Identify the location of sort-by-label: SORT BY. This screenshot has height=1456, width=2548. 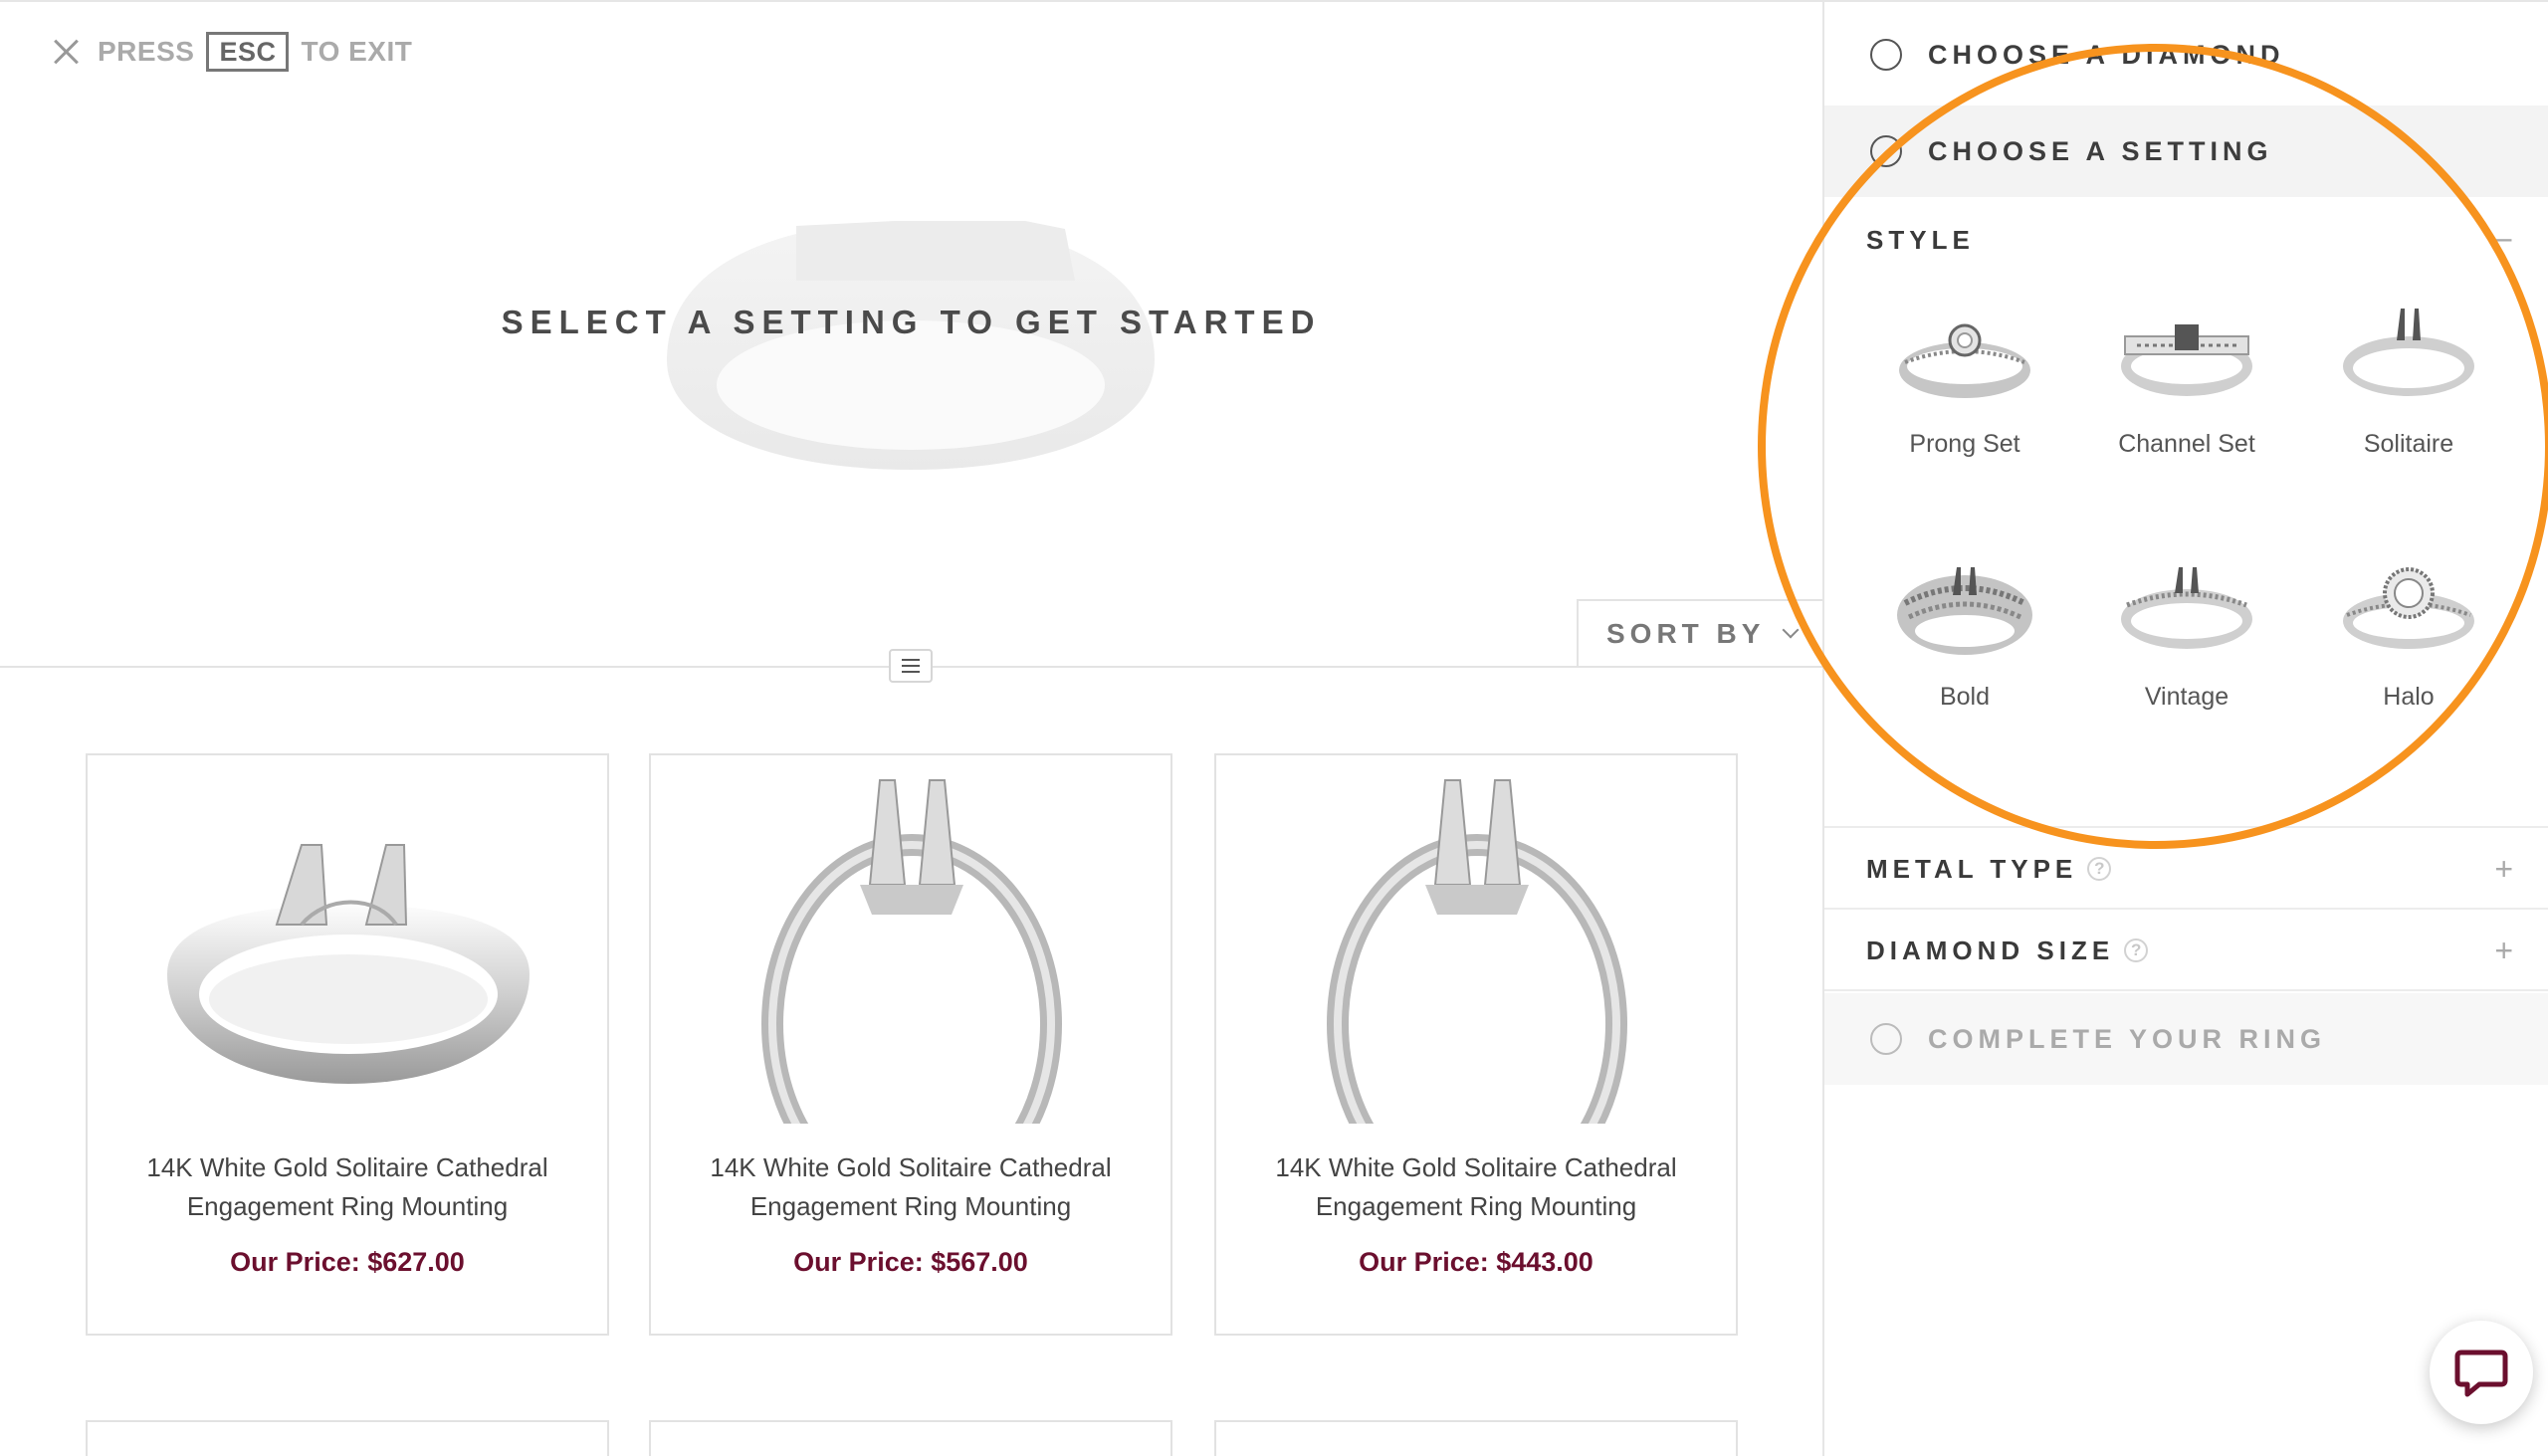
(1686, 633).